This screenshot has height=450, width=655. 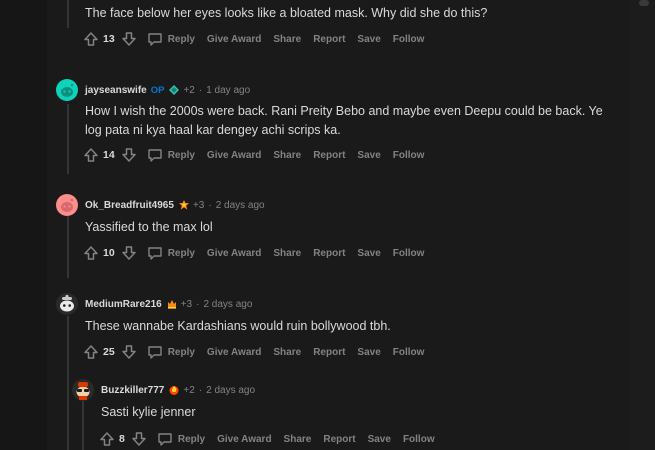 I want to click on vote-score: 14, so click(x=109, y=155).